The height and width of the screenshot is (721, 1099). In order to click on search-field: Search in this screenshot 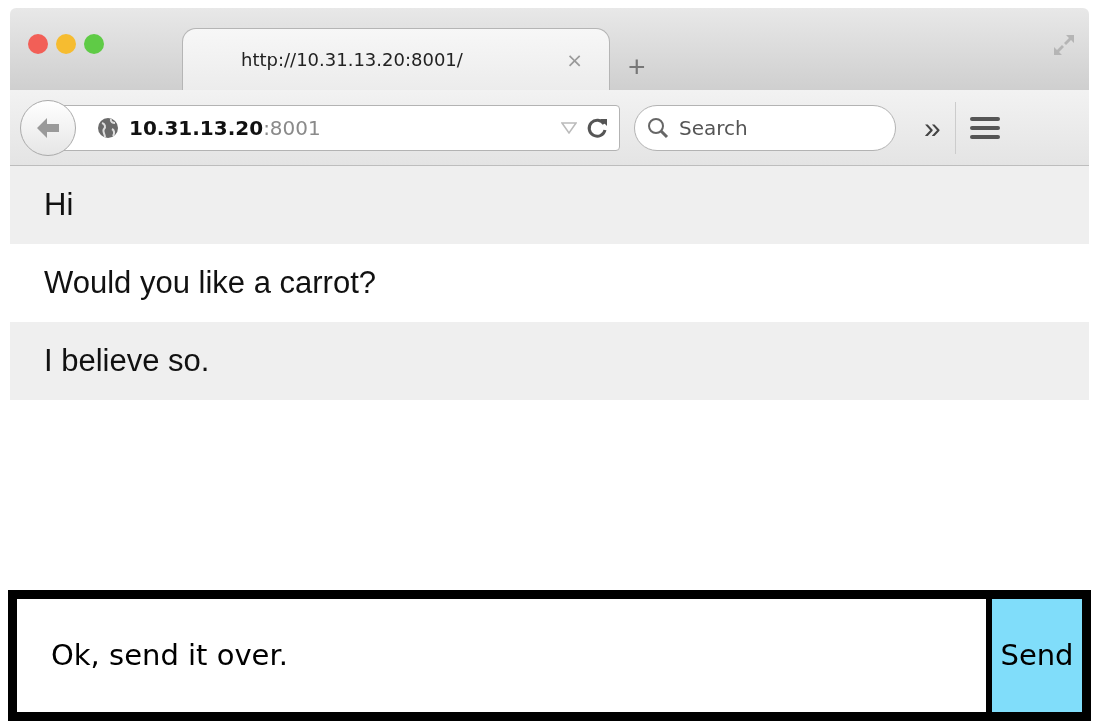, I will do `click(765, 127)`.